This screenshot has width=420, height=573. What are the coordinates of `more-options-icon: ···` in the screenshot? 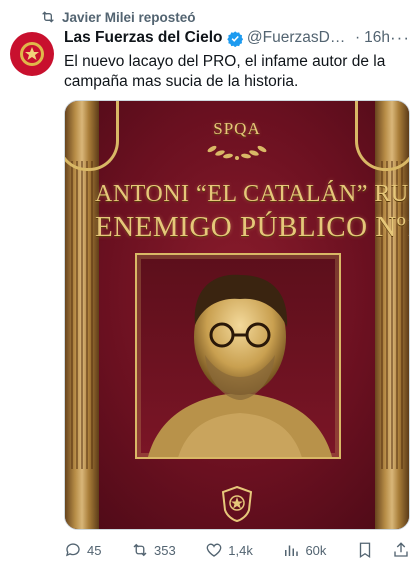 It's located at (400, 38).